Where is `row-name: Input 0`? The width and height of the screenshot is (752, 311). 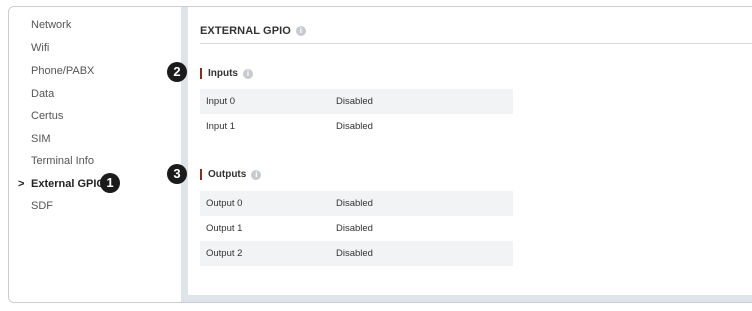
row-name: Input 0 is located at coordinates (221, 101).